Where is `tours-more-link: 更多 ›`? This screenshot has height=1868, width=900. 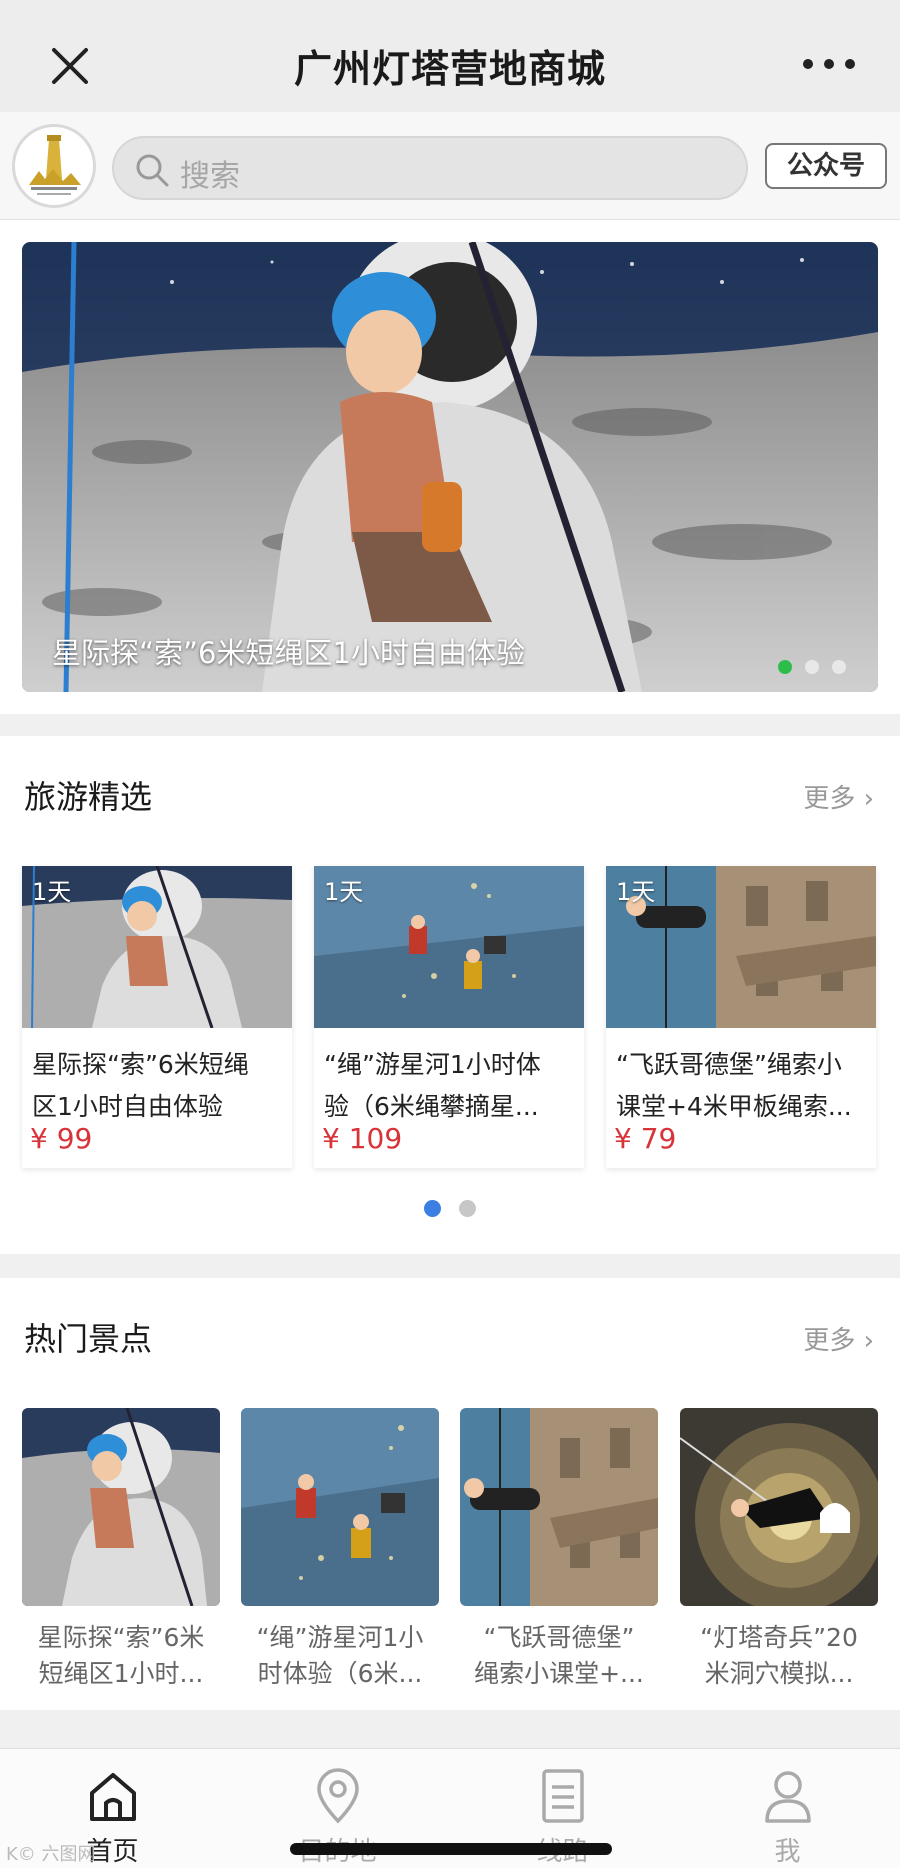
tours-more-link: 更多 › is located at coordinates (838, 796).